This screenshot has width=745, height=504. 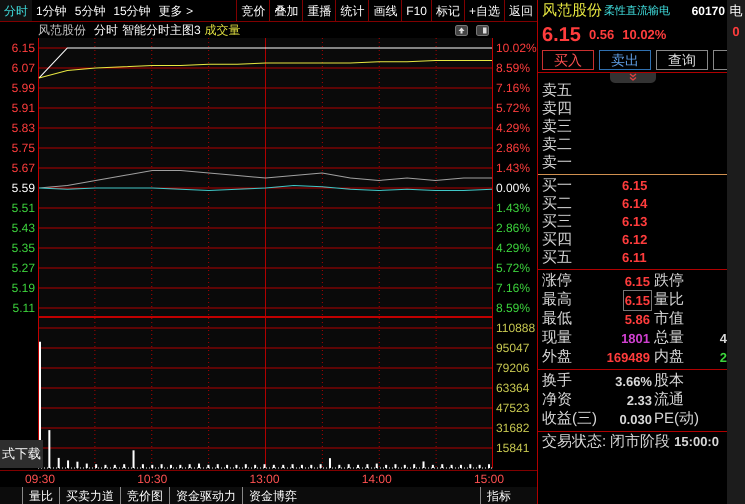 I want to click on volume-label: 成交量, so click(x=222, y=30).